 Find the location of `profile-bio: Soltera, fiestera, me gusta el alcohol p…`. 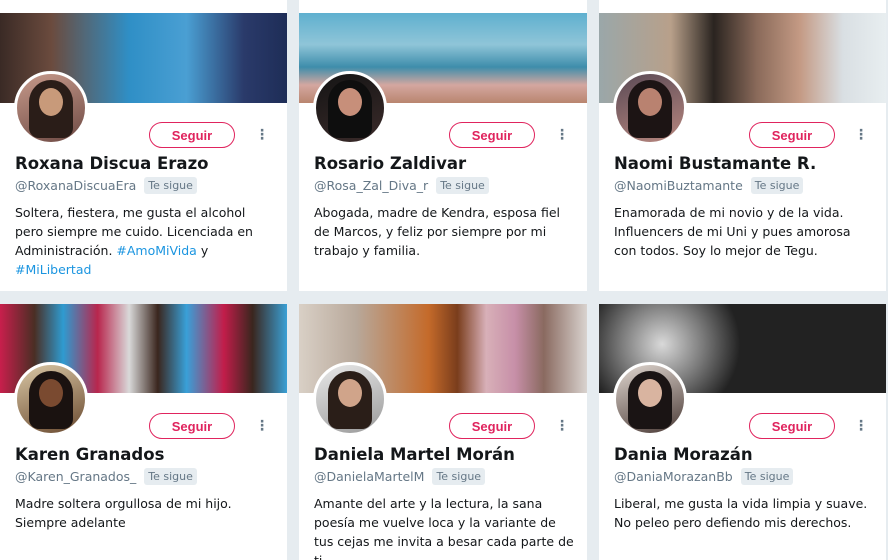

profile-bio: Soltera, fiestera, me gusta el alcohol p… is located at coordinates (145, 241).